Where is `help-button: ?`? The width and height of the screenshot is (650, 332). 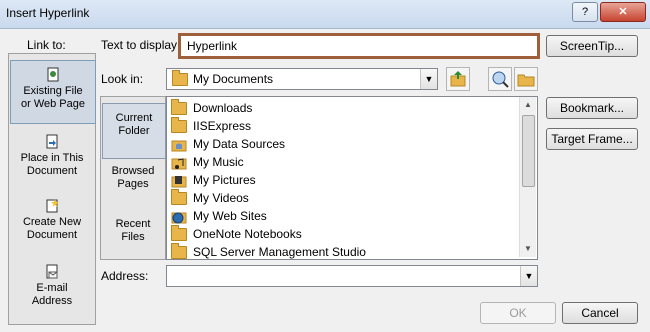 help-button: ? is located at coordinates (585, 12).